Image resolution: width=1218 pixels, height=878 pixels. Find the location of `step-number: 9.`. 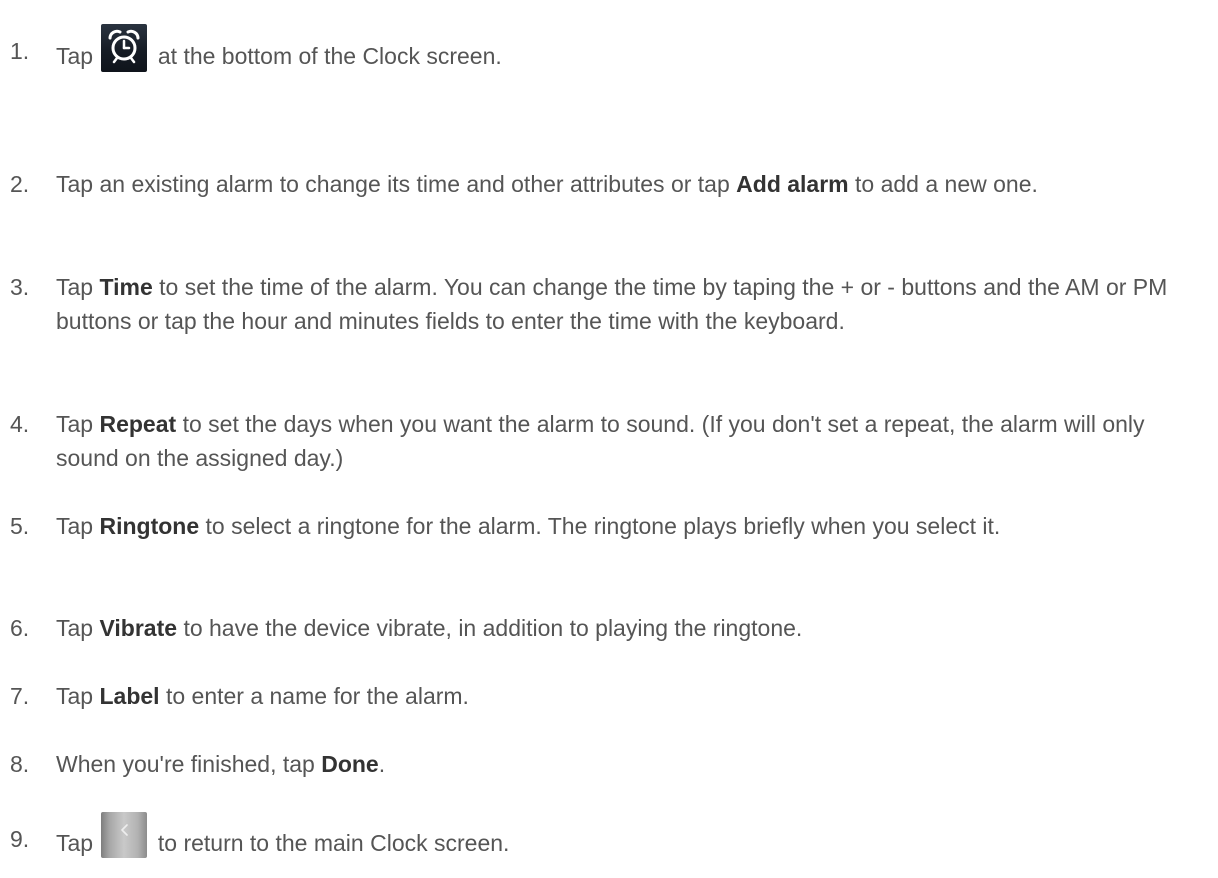

step-number: 9. is located at coordinates (20, 839).